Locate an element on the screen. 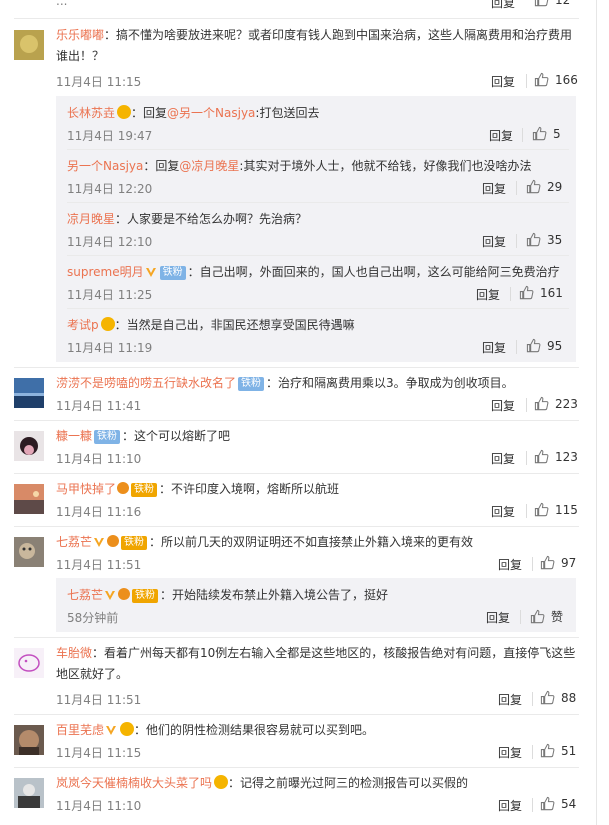 This screenshot has width=609, height=825. like-count: 35 is located at coordinates (555, 239).